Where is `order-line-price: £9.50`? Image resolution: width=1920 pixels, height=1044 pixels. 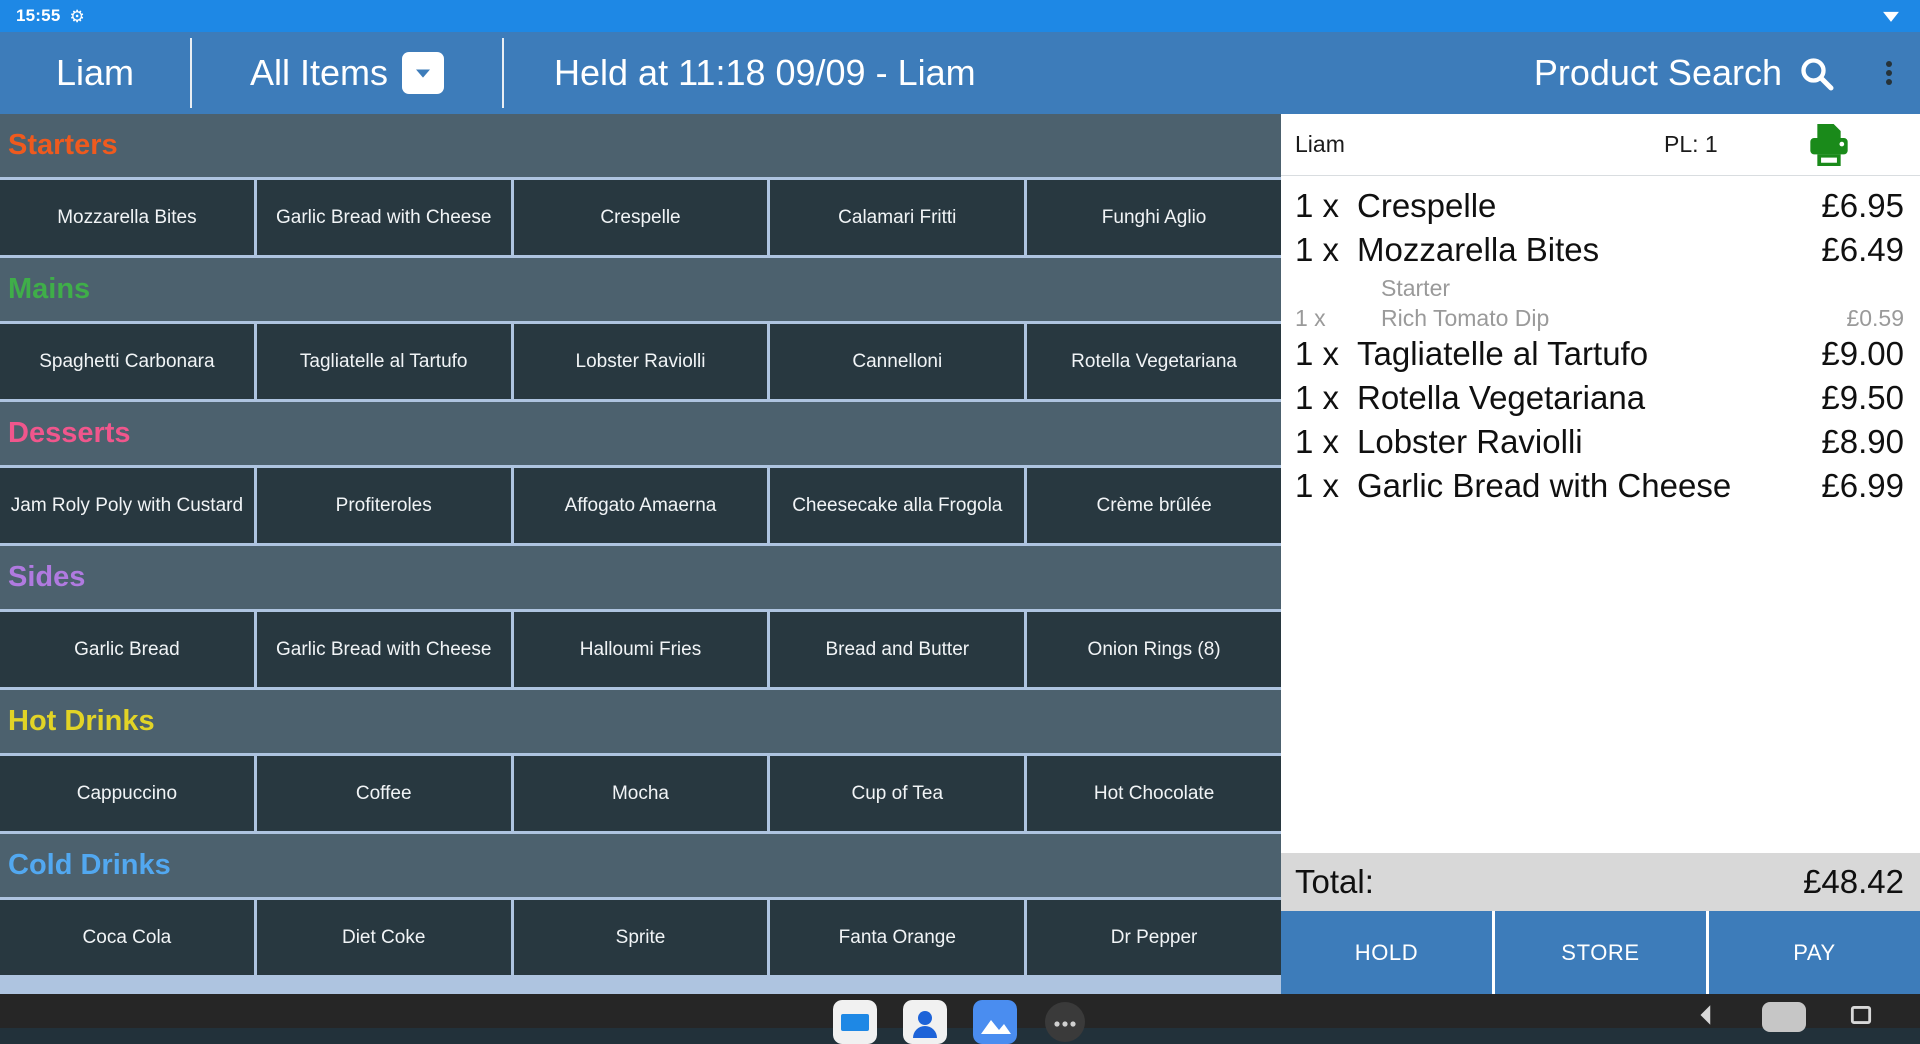
order-line-price: £9.50 is located at coordinates (1862, 397).